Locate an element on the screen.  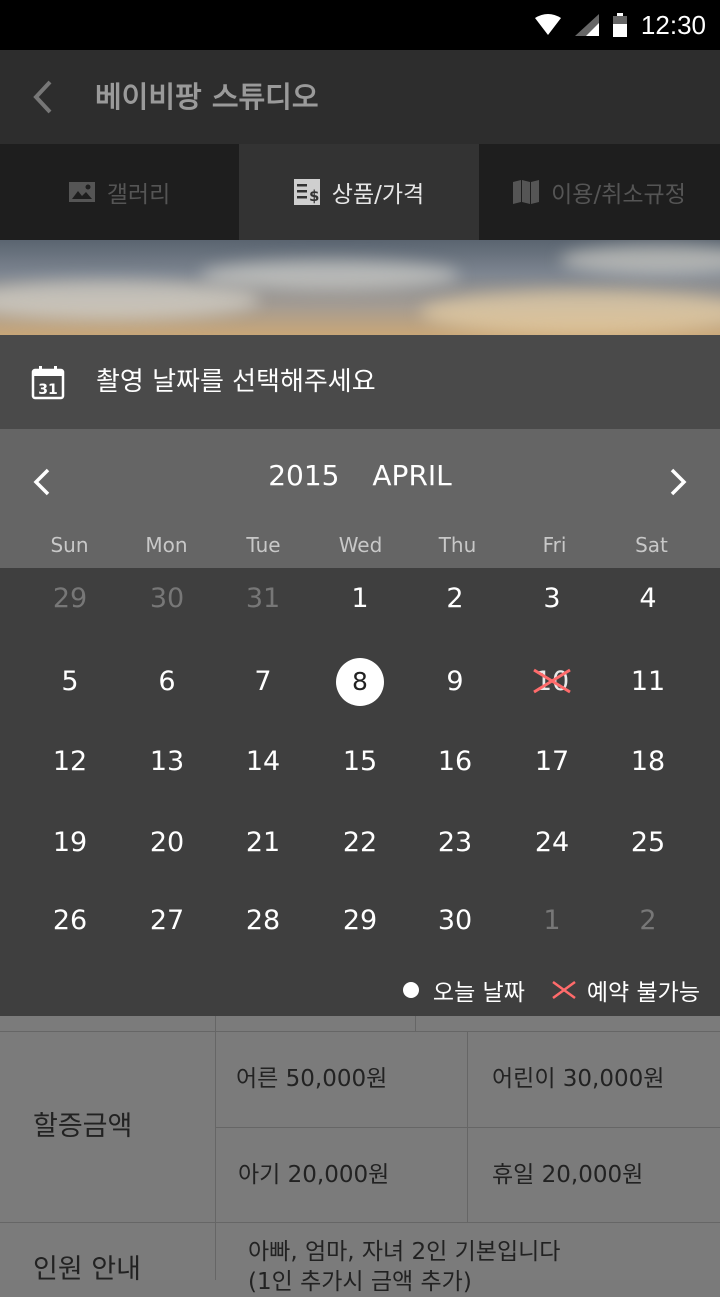
table-row: 인원 안내 아빠, 엄마, 자녀 2인 기본입니다 (1인 추가시 금액 추가) is located at coordinates (360, 1259).